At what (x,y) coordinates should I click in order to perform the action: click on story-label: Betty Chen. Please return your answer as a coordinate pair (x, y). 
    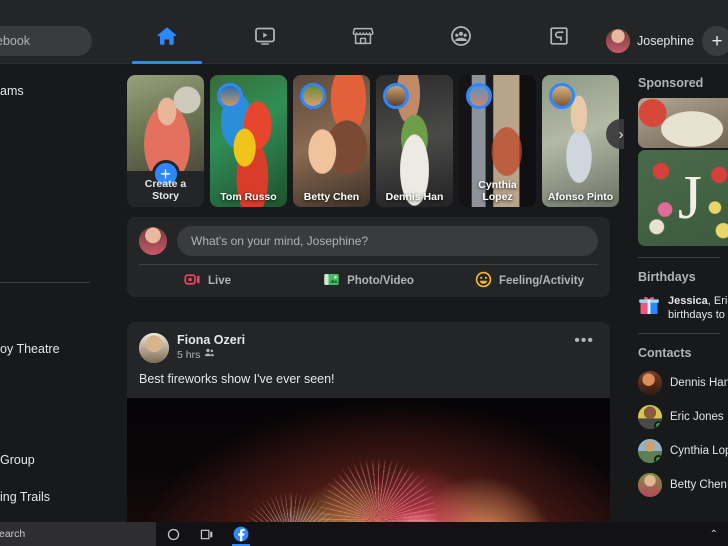
    Looking at the image, I should click on (331, 197).